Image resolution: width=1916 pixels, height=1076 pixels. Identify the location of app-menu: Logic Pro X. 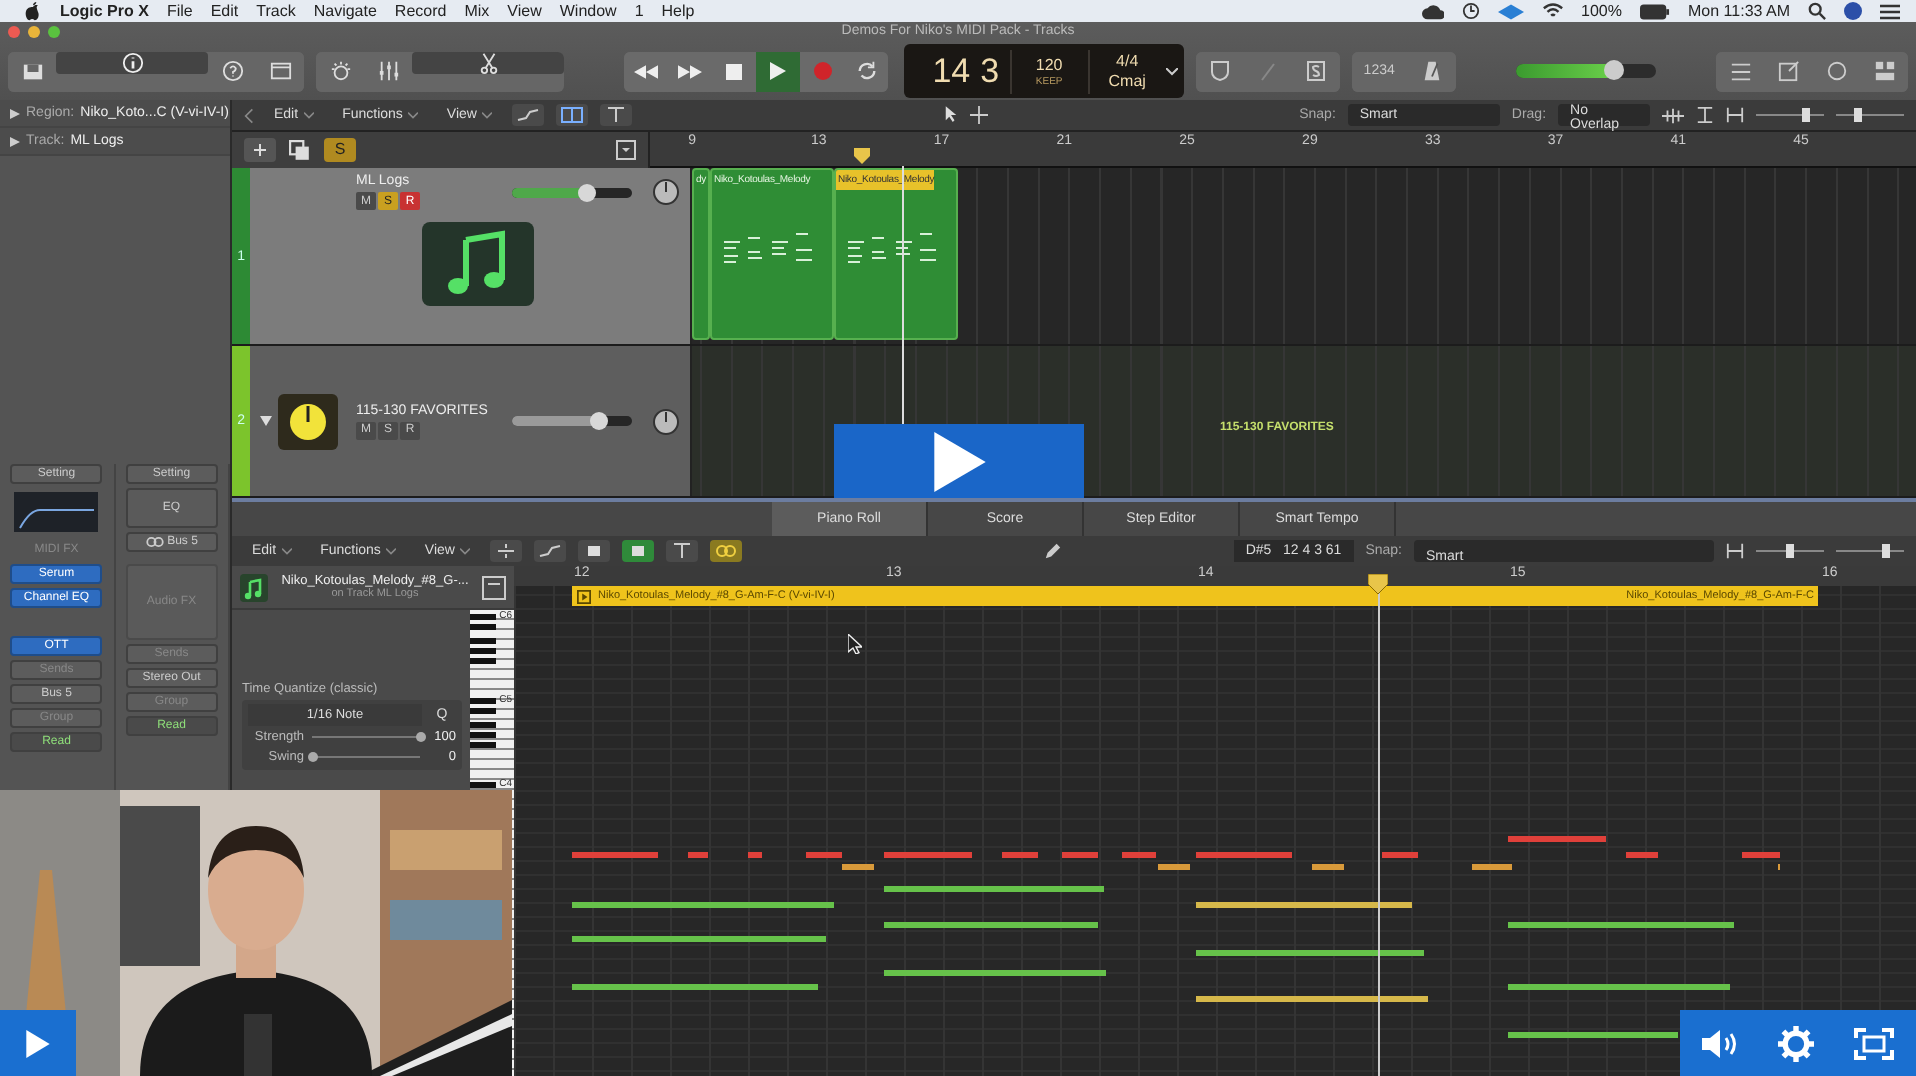
(104, 11).